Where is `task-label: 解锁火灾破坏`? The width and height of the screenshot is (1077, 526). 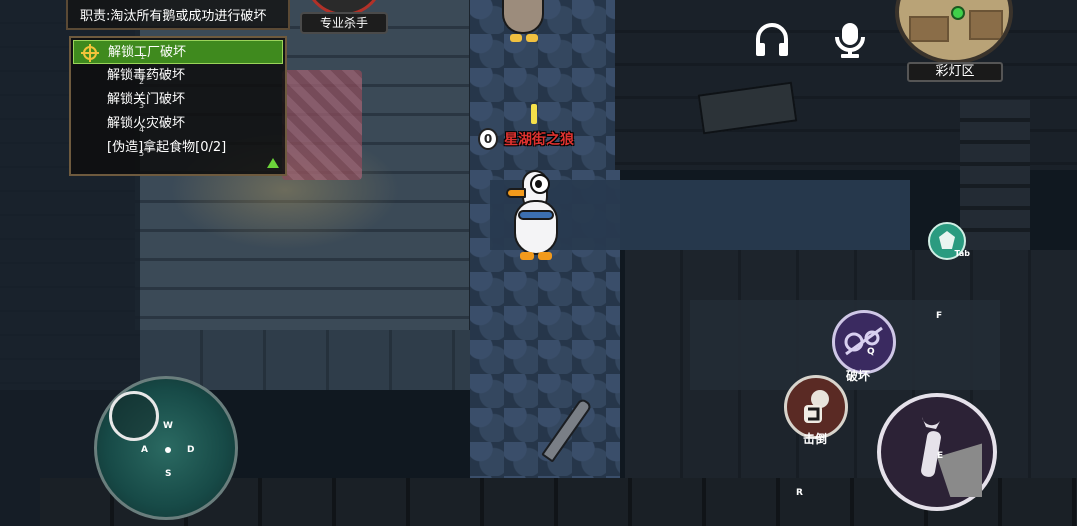 task-label: 解锁火灾破坏 is located at coordinates (146, 123).